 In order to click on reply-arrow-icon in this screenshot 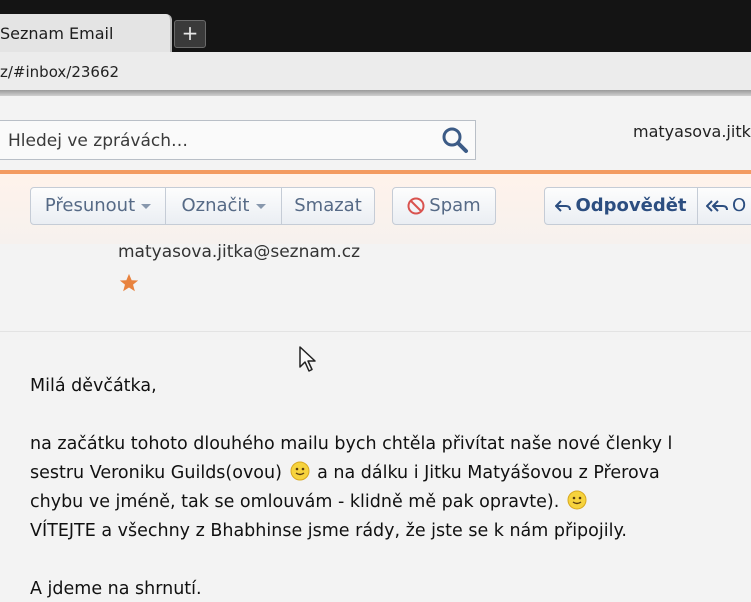, I will do `click(563, 206)`.